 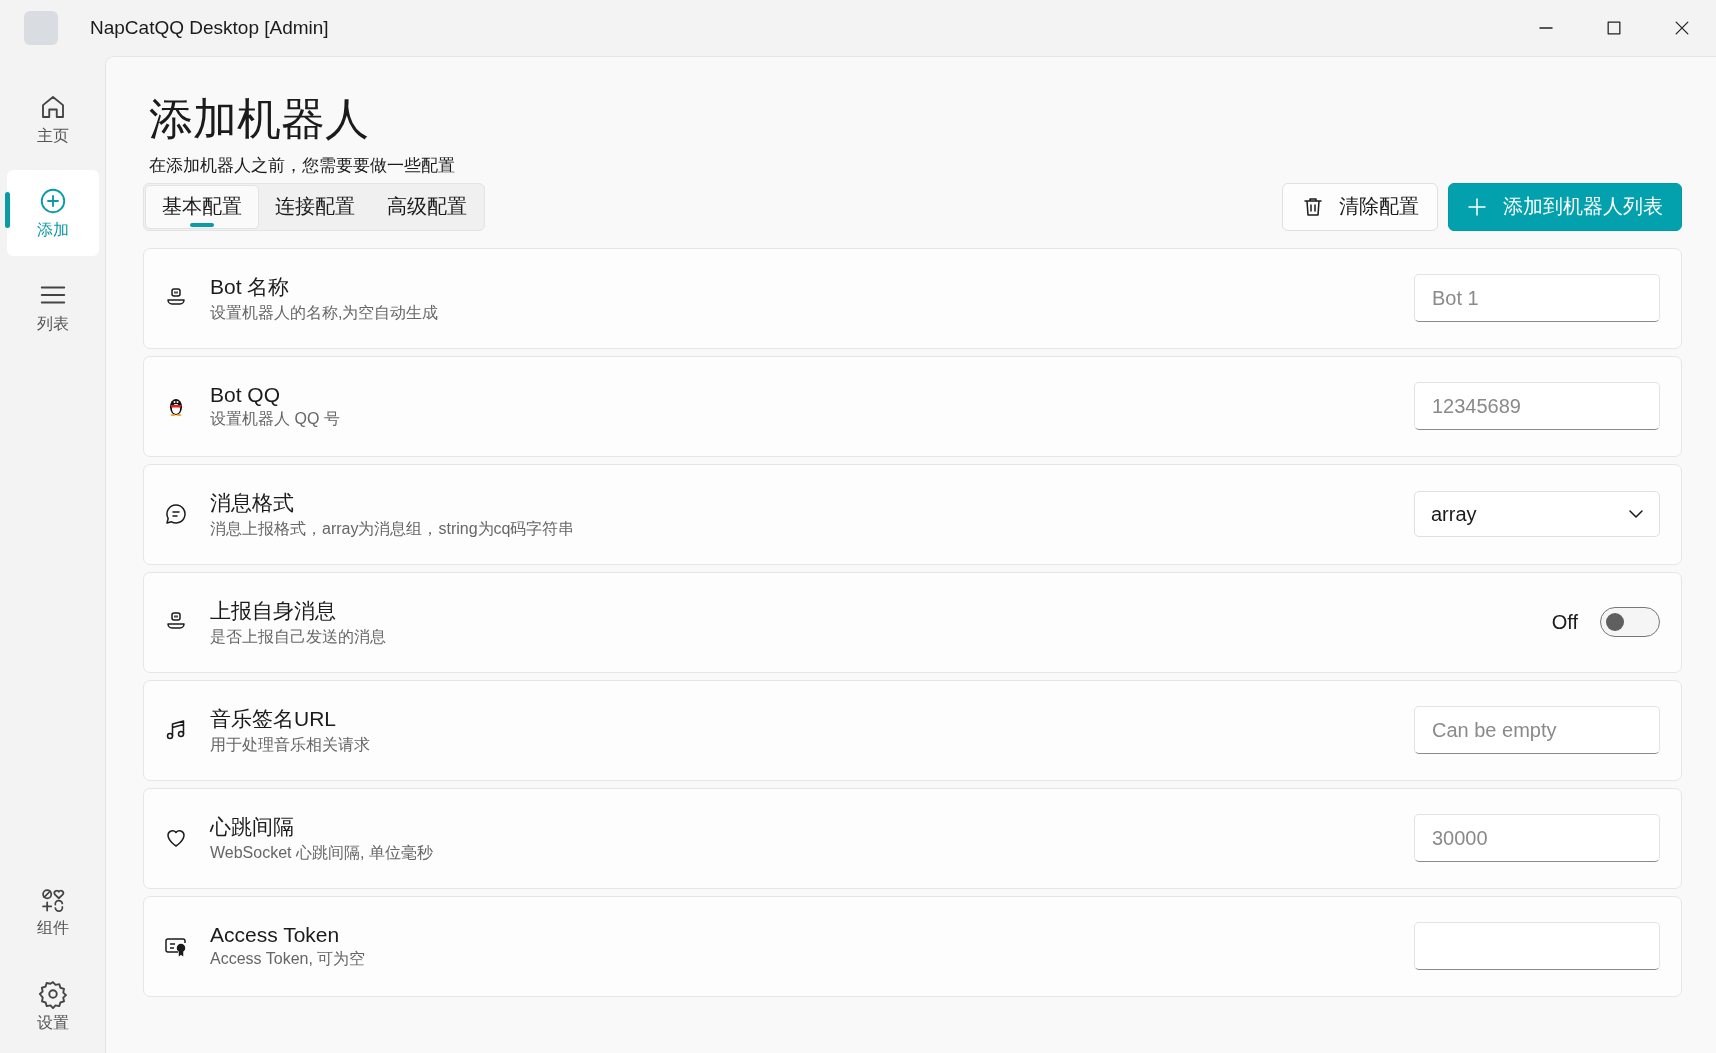 What do you see at coordinates (290, 744) in the screenshot?
I see `setting-description: 用于处理音乐相关请求` at bounding box center [290, 744].